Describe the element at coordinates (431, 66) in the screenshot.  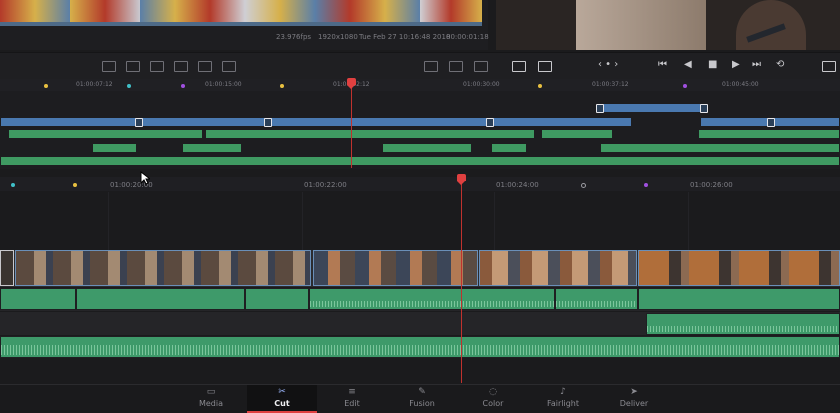
I see `clip-view-icon` at that location.